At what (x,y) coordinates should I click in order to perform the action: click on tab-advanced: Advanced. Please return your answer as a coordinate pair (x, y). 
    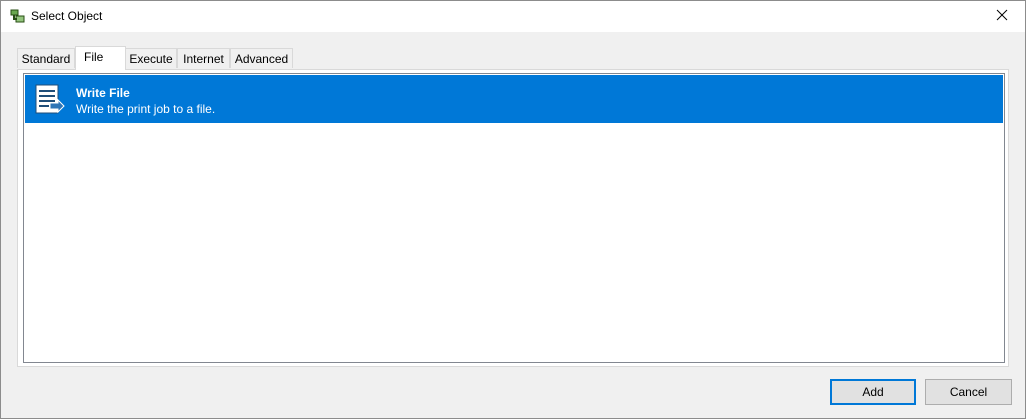
    Looking at the image, I should click on (261, 58).